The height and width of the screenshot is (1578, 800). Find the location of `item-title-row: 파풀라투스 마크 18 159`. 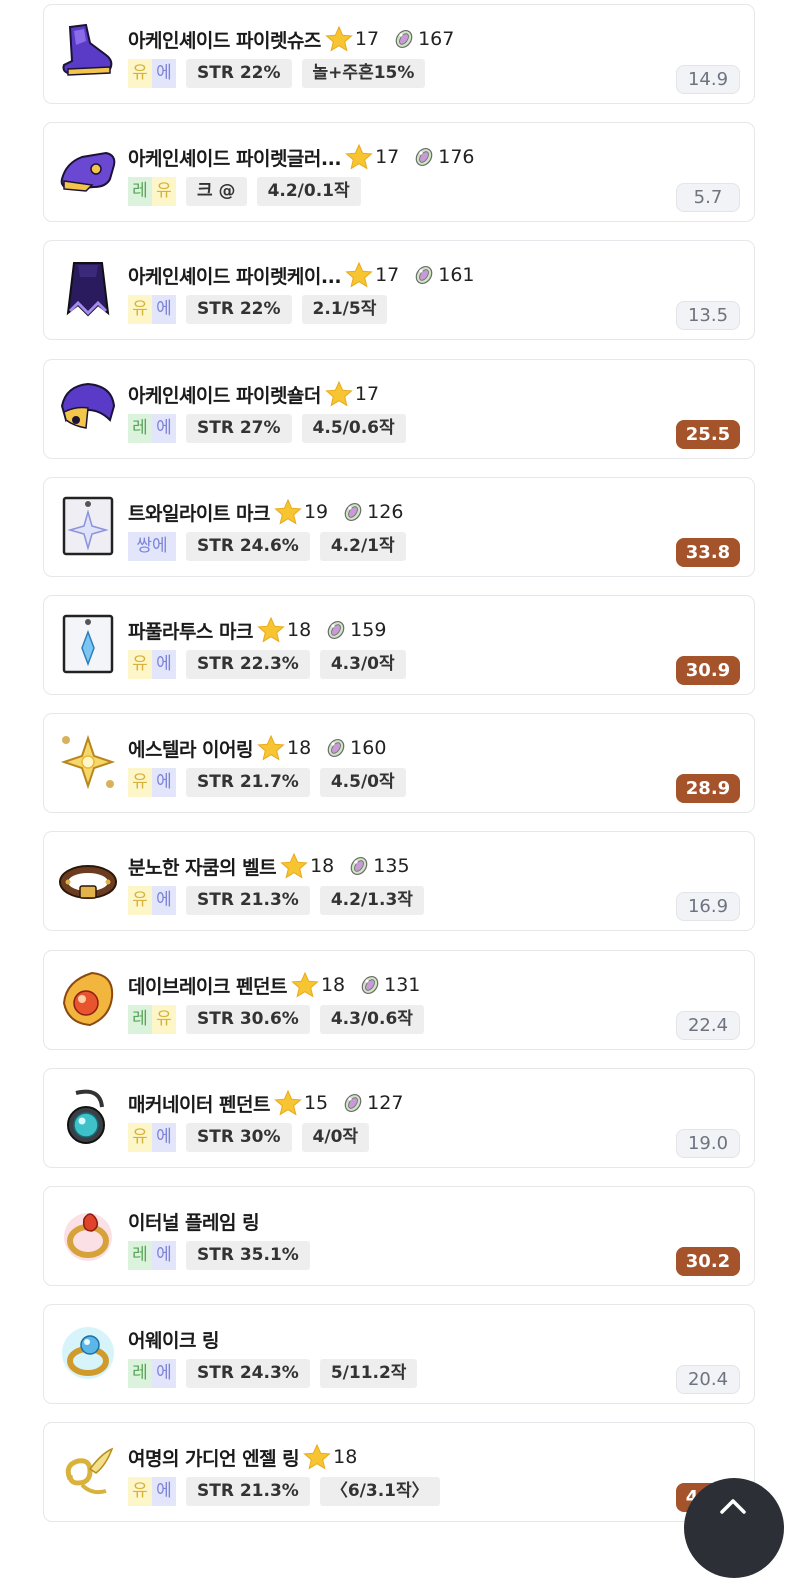

item-title-row: 파풀라투스 마크 18 159 is located at coordinates (257, 630).